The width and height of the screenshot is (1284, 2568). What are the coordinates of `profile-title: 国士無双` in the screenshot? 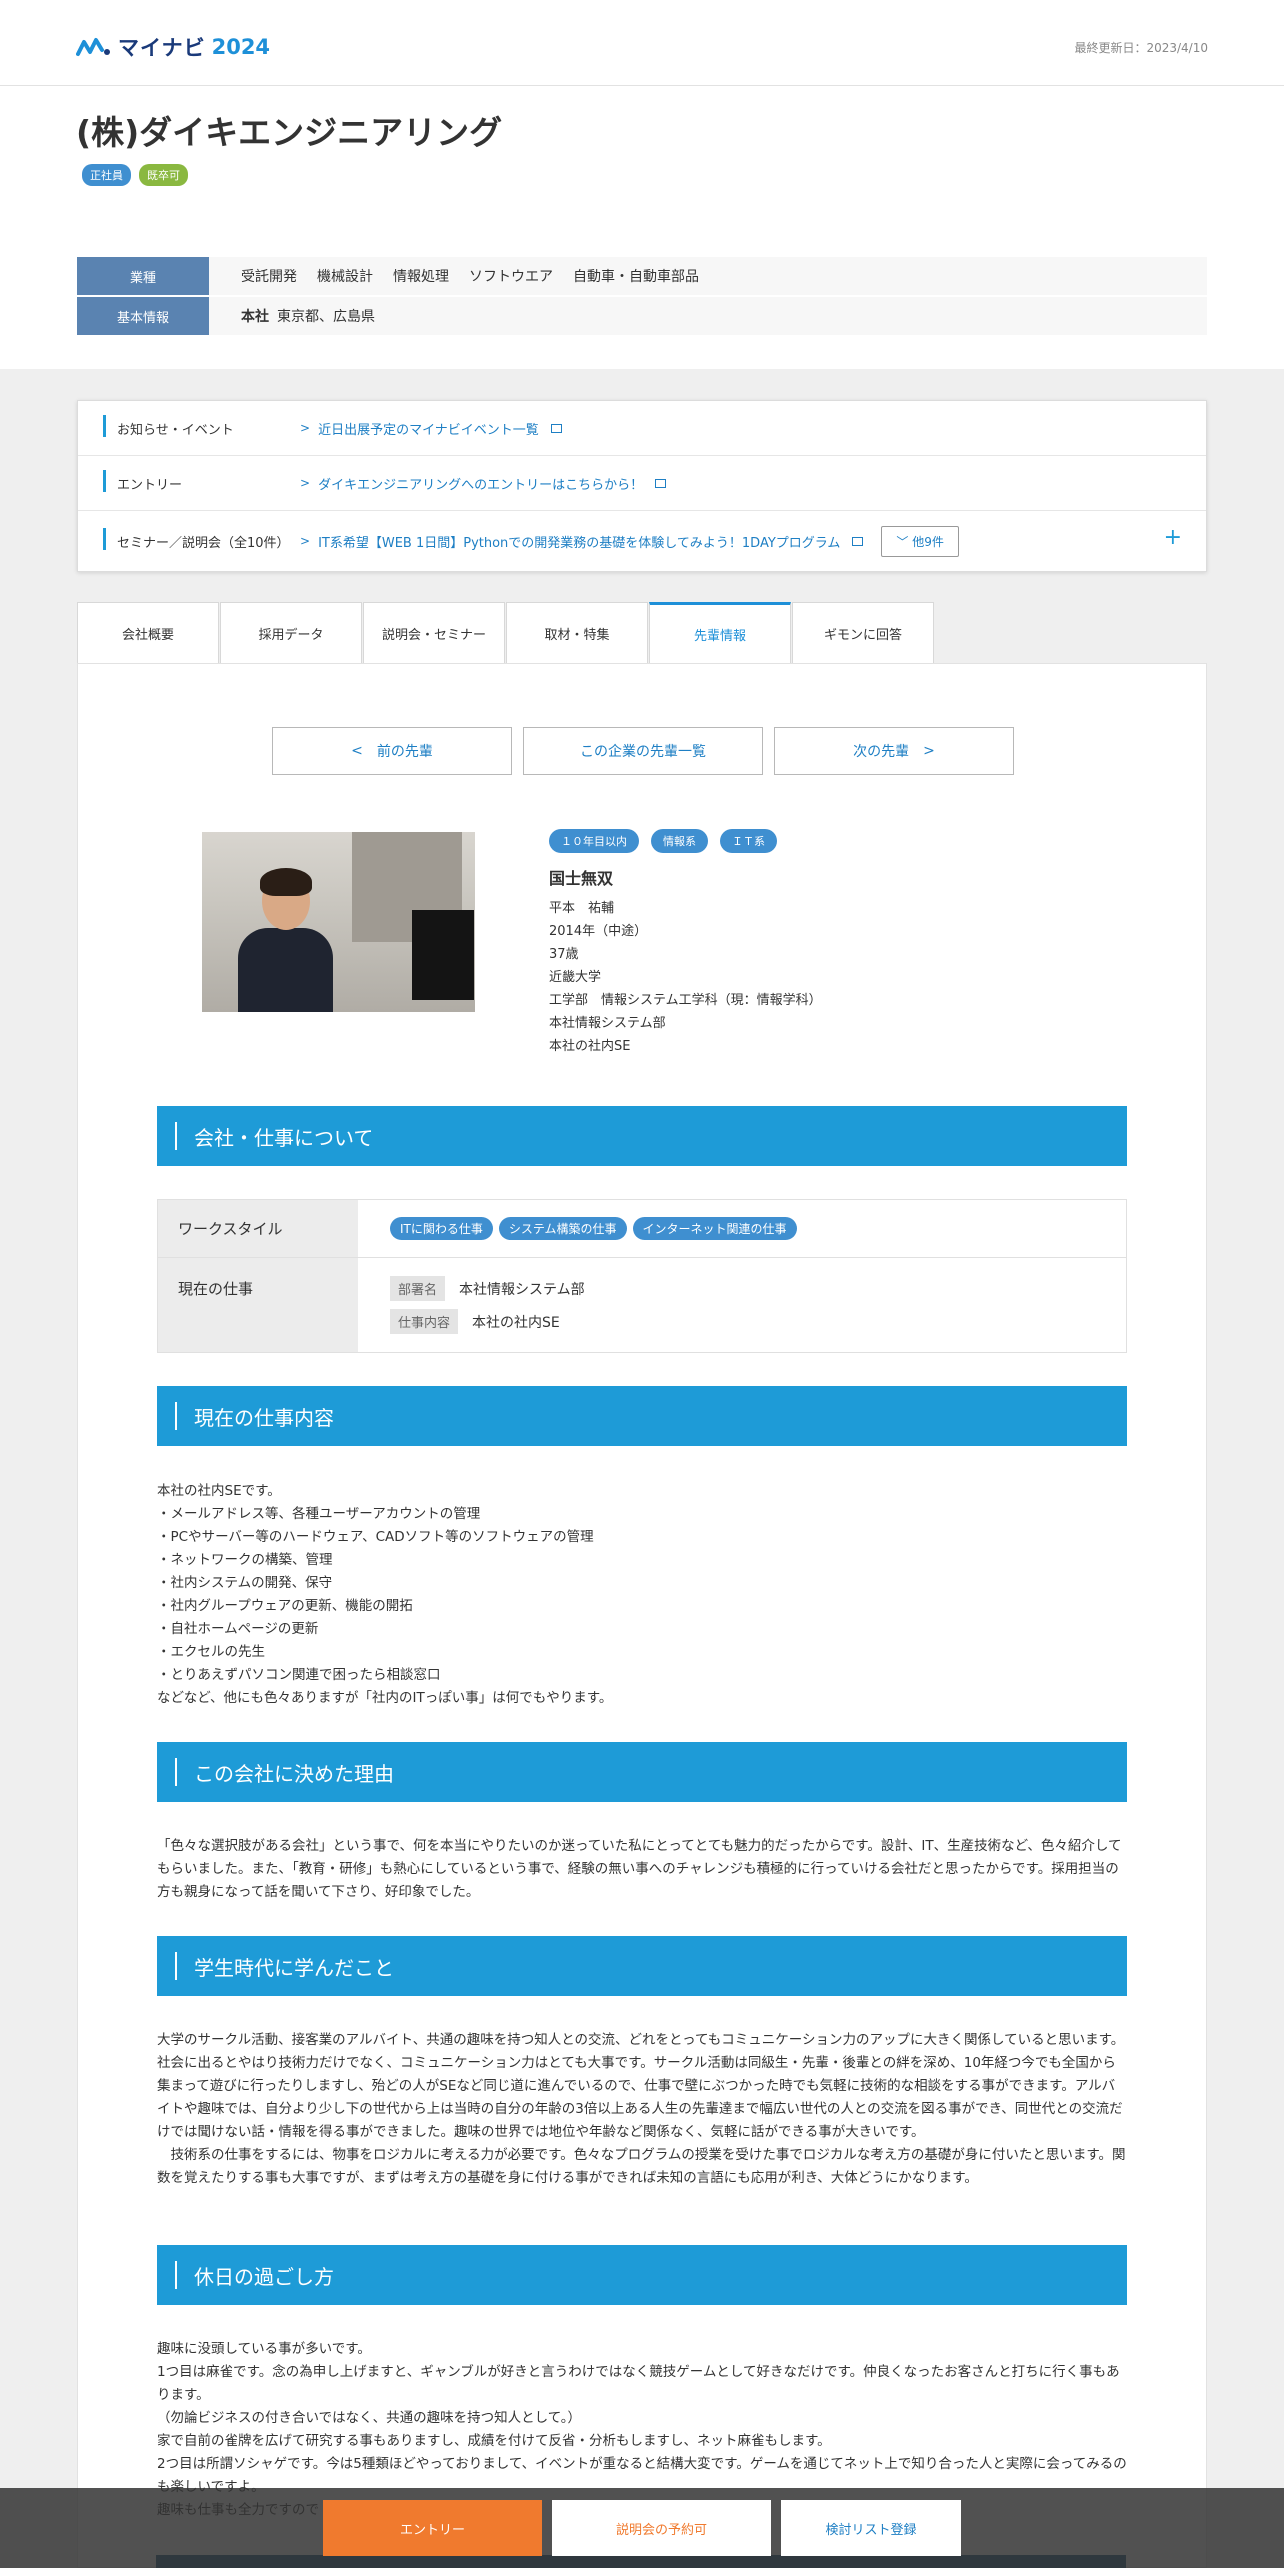 It's located at (581, 878).